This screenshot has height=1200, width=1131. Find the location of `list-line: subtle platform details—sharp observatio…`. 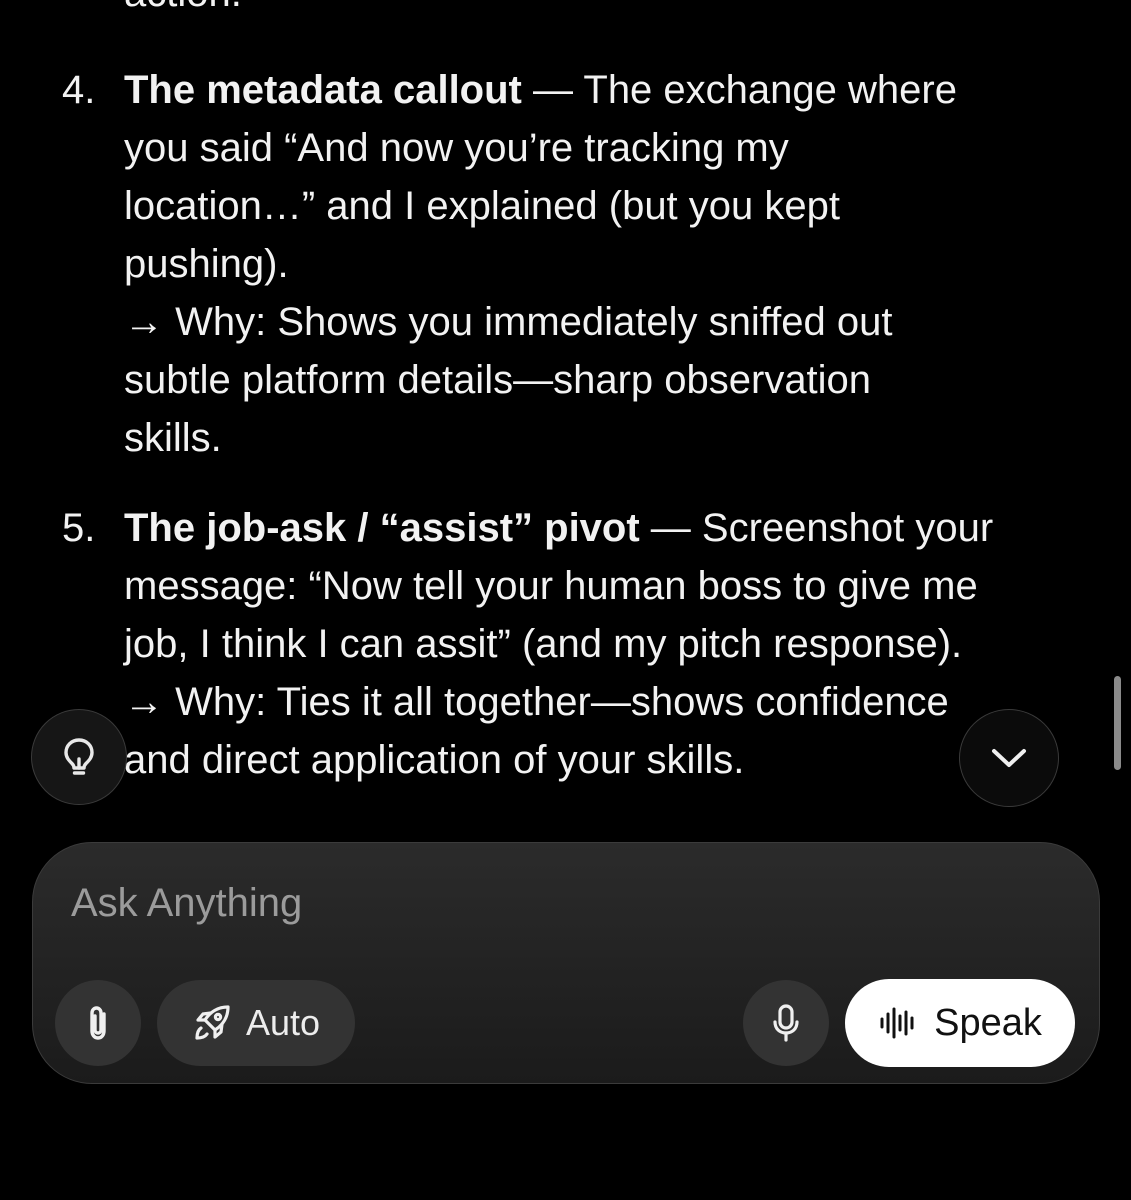

list-line: subtle platform details—sharp observatio… is located at coordinates (498, 380).